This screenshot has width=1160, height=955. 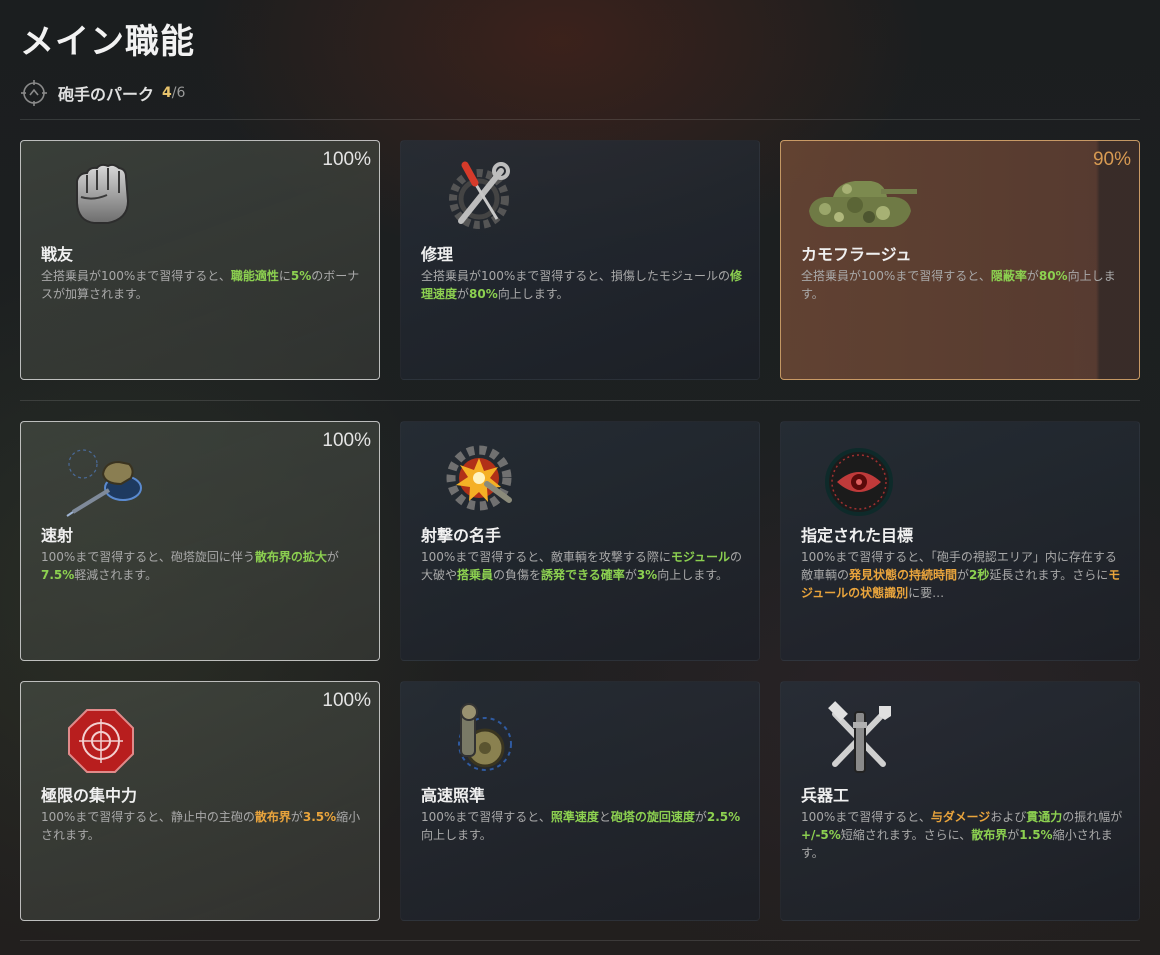 What do you see at coordinates (1008, 276) in the screenshot?
I see `highlighted-value: 隠蔽率` at bounding box center [1008, 276].